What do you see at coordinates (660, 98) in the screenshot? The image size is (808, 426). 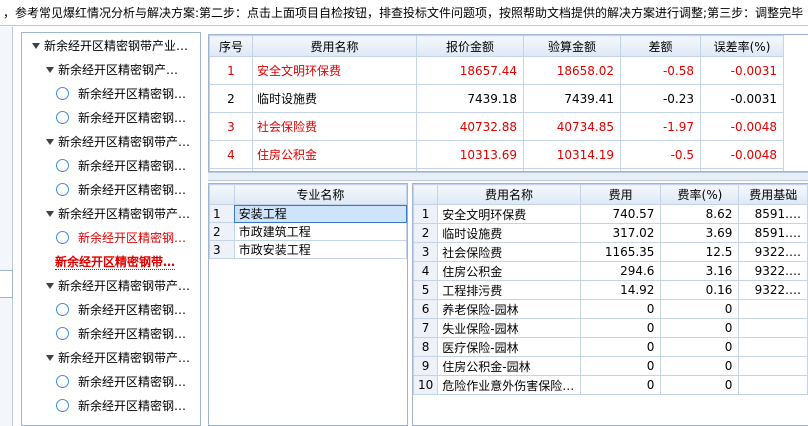 I see `fee-cell-diff: -0.23` at bounding box center [660, 98].